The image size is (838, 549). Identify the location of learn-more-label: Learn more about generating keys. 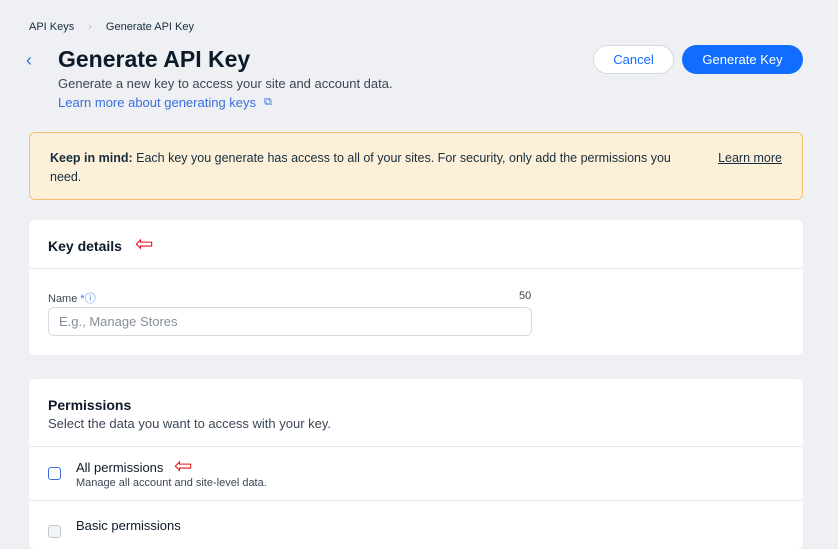
(157, 102).